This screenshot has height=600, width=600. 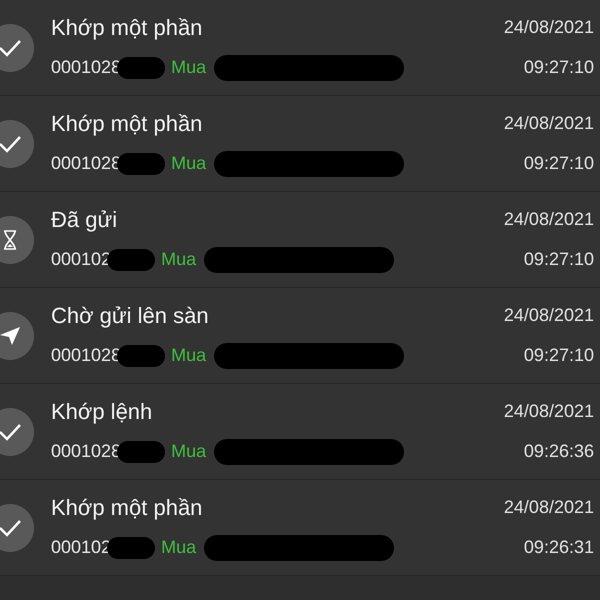 I want to click on send-icon, so click(x=10, y=336).